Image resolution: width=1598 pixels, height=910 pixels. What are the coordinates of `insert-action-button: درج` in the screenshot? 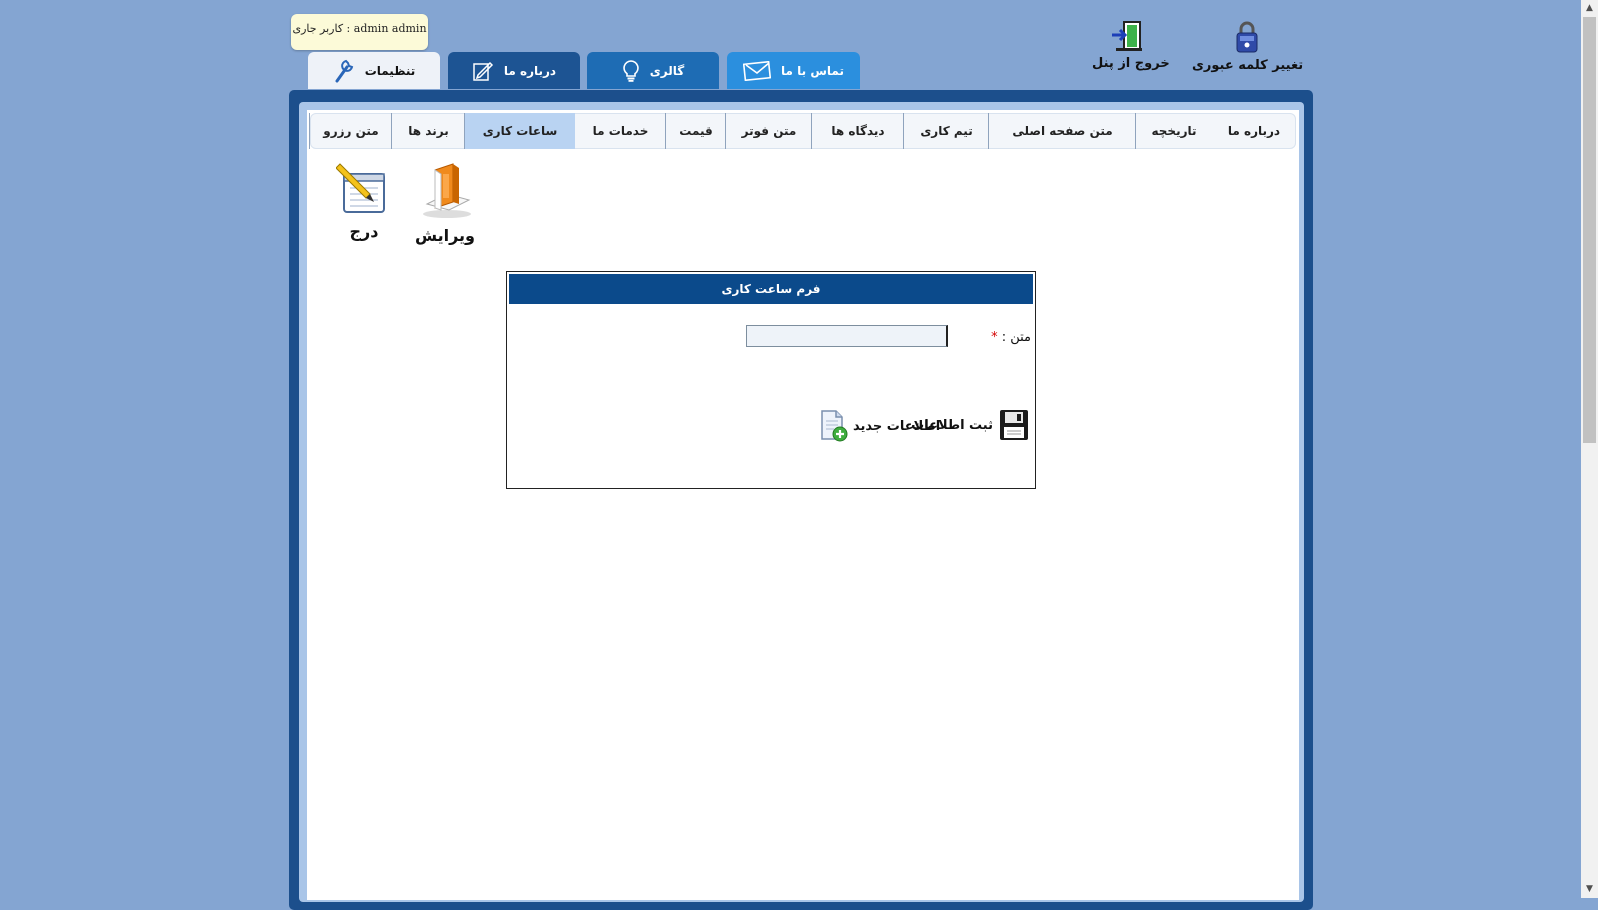 It's located at (364, 200).